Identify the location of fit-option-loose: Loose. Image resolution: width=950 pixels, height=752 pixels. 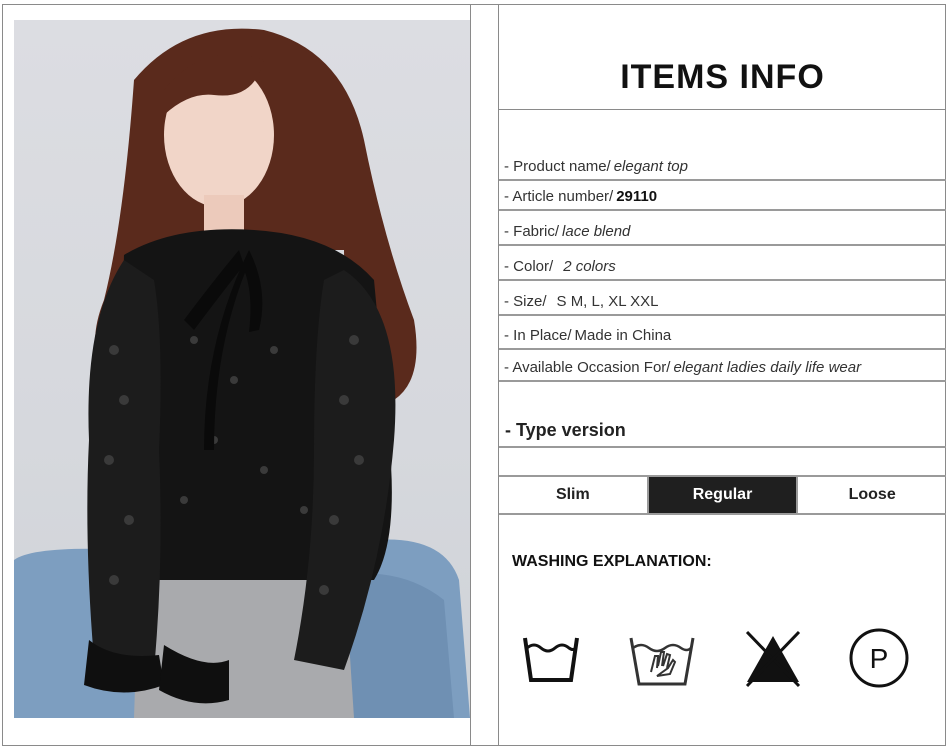
(872, 495).